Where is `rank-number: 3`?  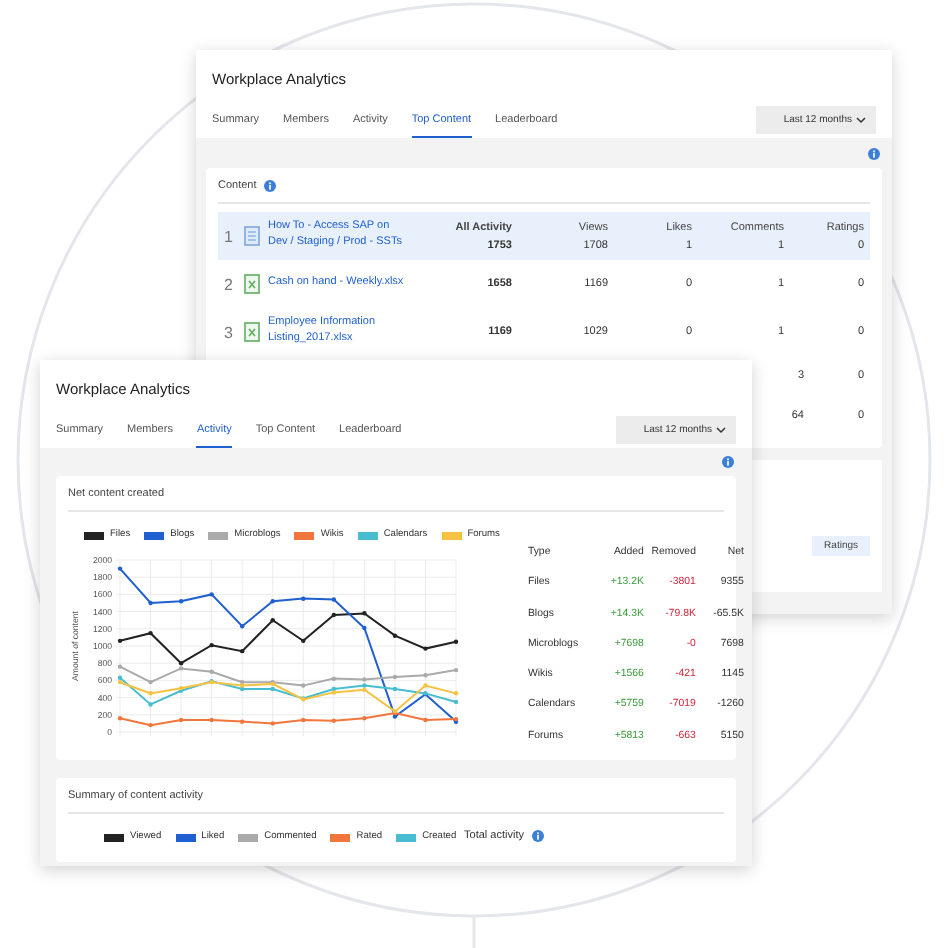
rank-number: 3 is located at coordinates (229, 332).